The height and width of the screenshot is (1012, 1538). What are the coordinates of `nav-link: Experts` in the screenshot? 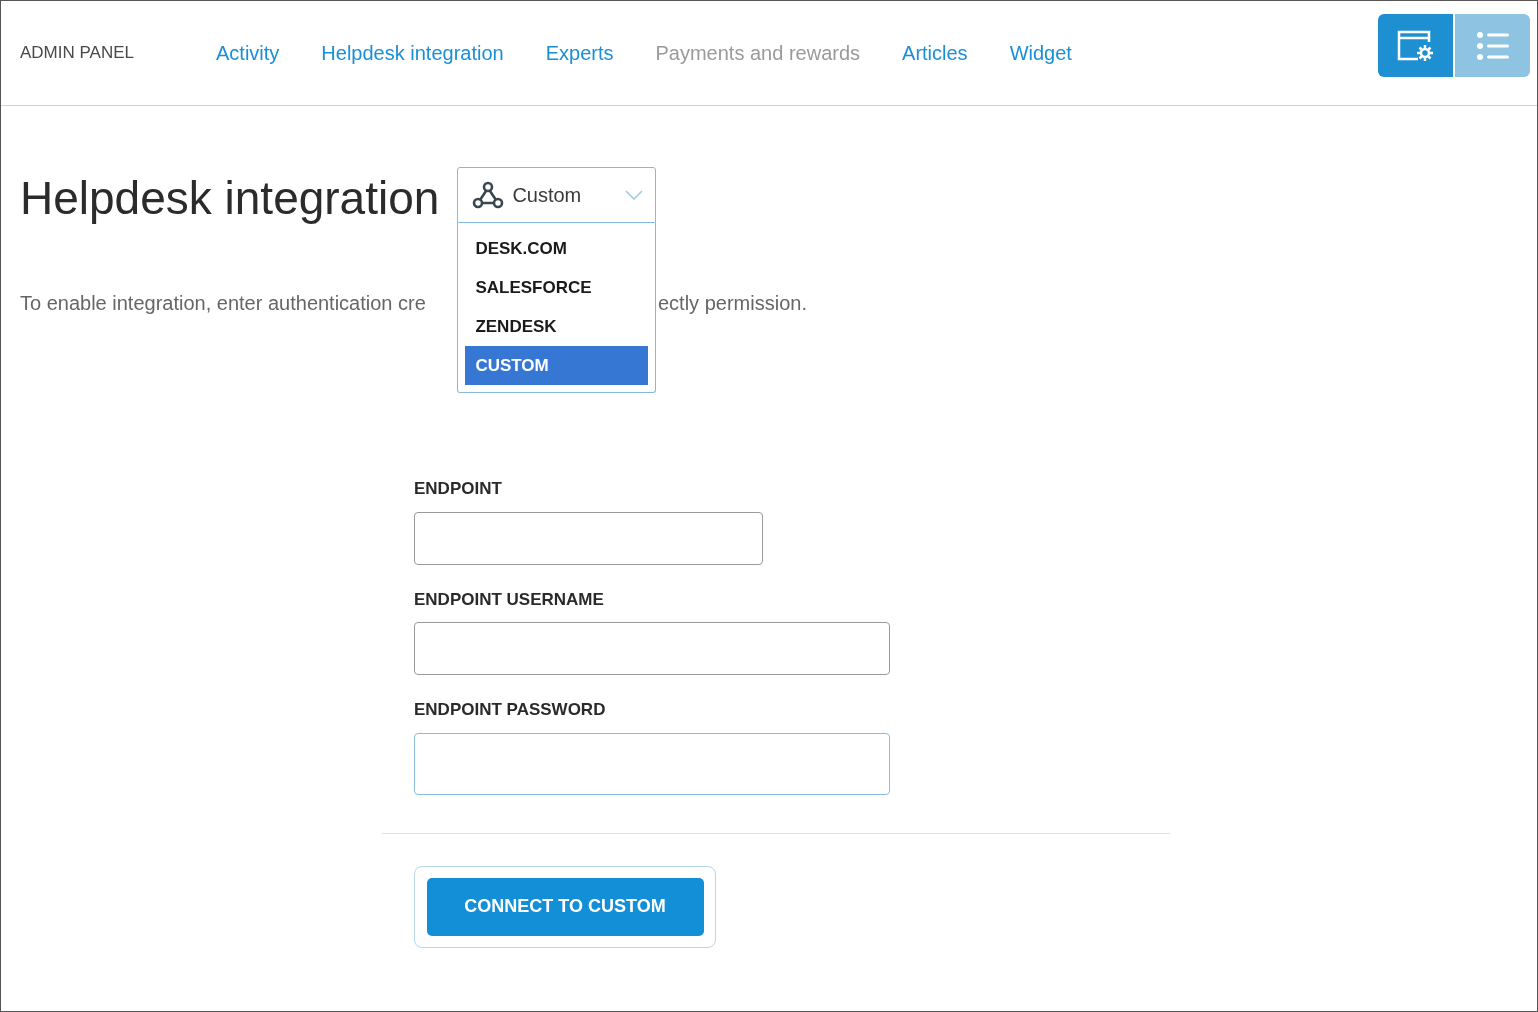 It's located at (579, 53).